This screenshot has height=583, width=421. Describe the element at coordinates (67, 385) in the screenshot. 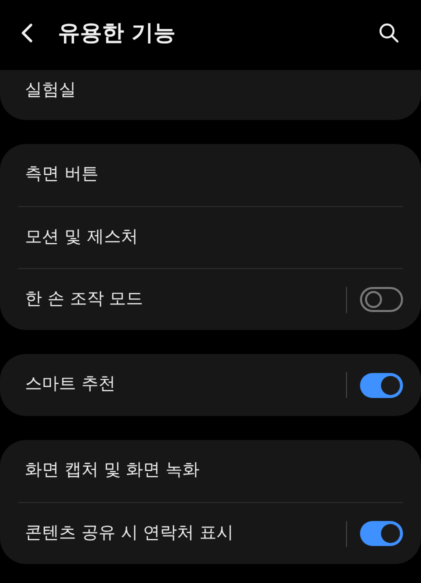

I see `setting-label: 스마트 추천` at that location.